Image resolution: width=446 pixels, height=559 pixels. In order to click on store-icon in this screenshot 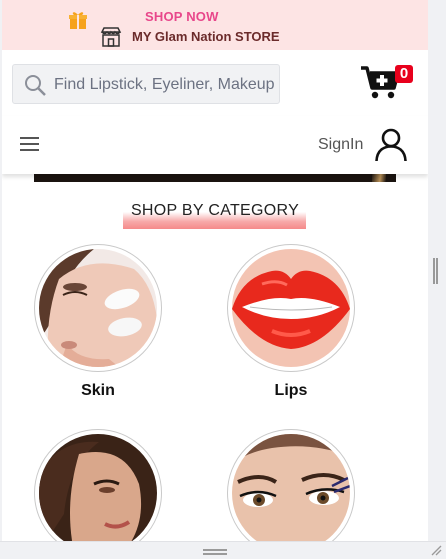, I will do `click(111, 37)`.